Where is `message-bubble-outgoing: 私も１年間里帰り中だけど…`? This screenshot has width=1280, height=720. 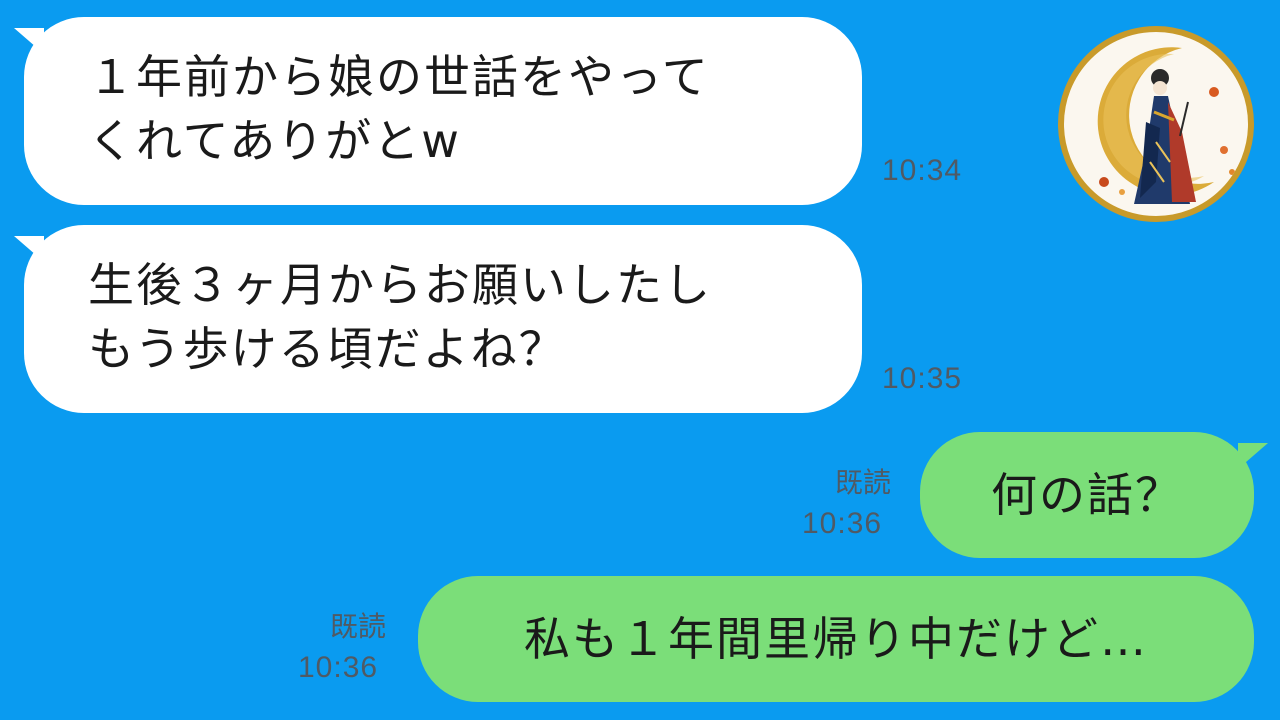 message-bubble-outgoing: 私も１年間里帰り中だけど… is located at coordinates (836, 639).